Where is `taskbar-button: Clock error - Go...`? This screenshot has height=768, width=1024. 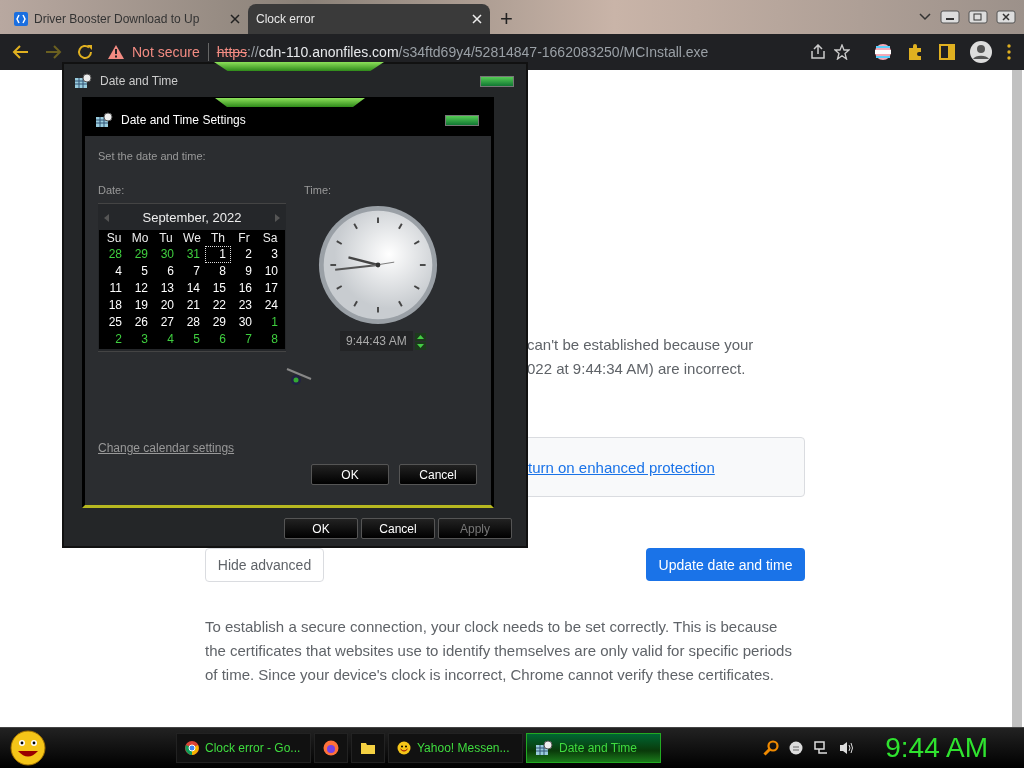 taskbar-button: Clock error - Go... is located at coordinates (243, 748).